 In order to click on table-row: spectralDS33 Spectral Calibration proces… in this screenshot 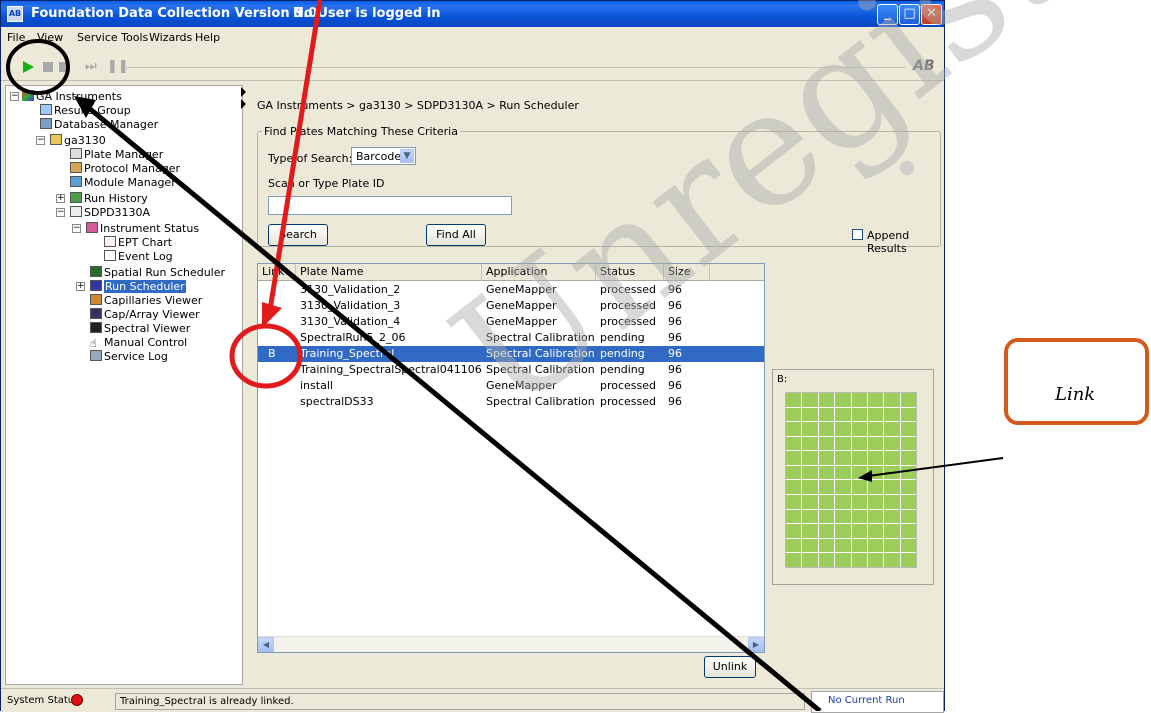, I will do `click(511, 402)`.